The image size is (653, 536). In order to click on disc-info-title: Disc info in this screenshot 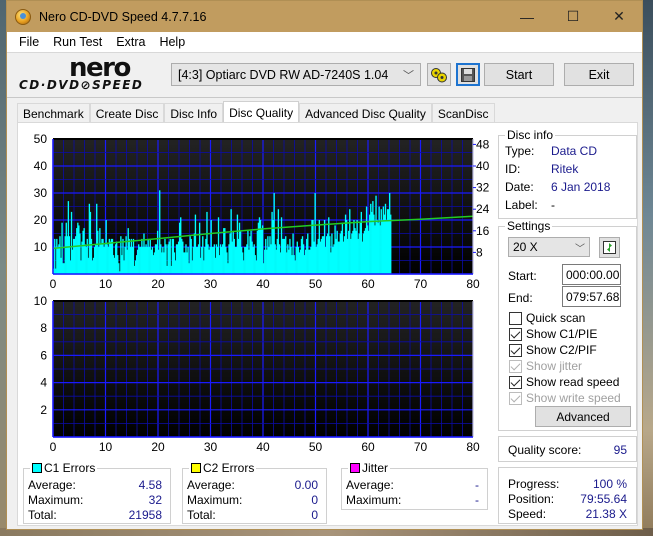, I will do `click(530, 135)`.